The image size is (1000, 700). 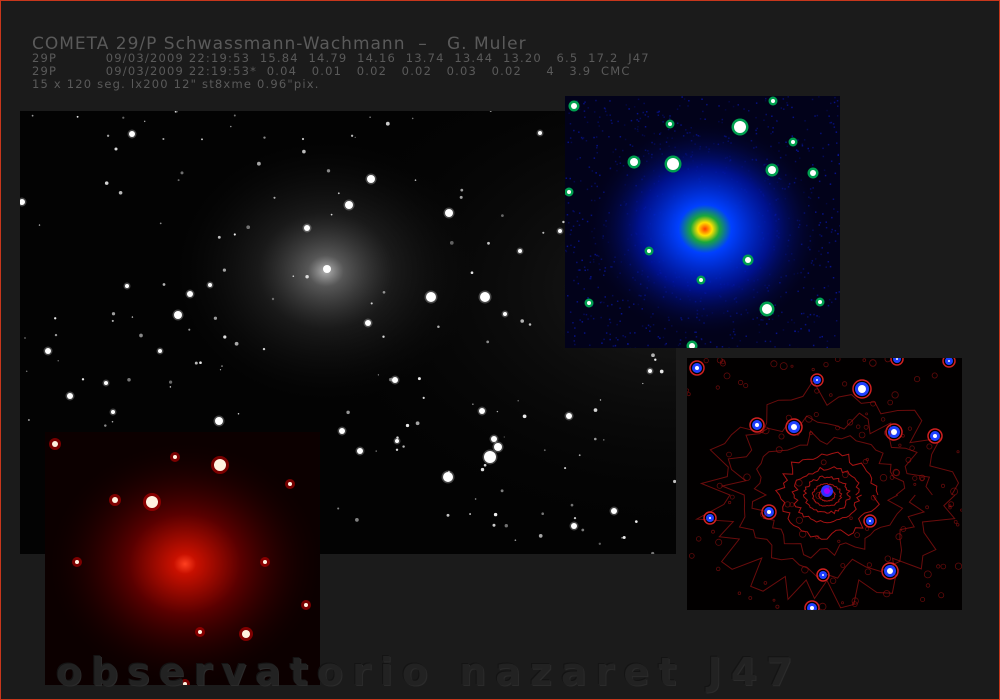 I want to click on watermark: observatorio nazaret J47, so click(x=429, y=672).